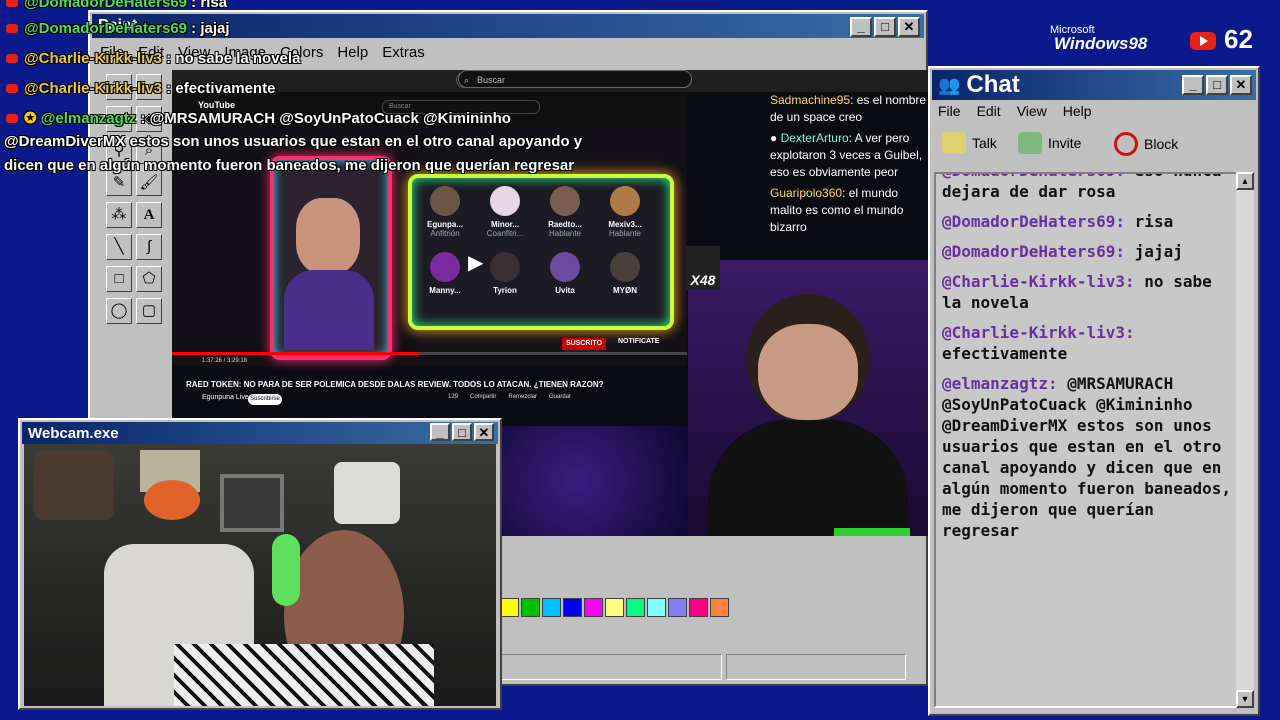 Image resolution: width=1280 pixels, height=720 pixels. What do you see at coordinates (304, 675) in the screenshot?
I see `checkered-shirt` at bounding box center [304, 675].